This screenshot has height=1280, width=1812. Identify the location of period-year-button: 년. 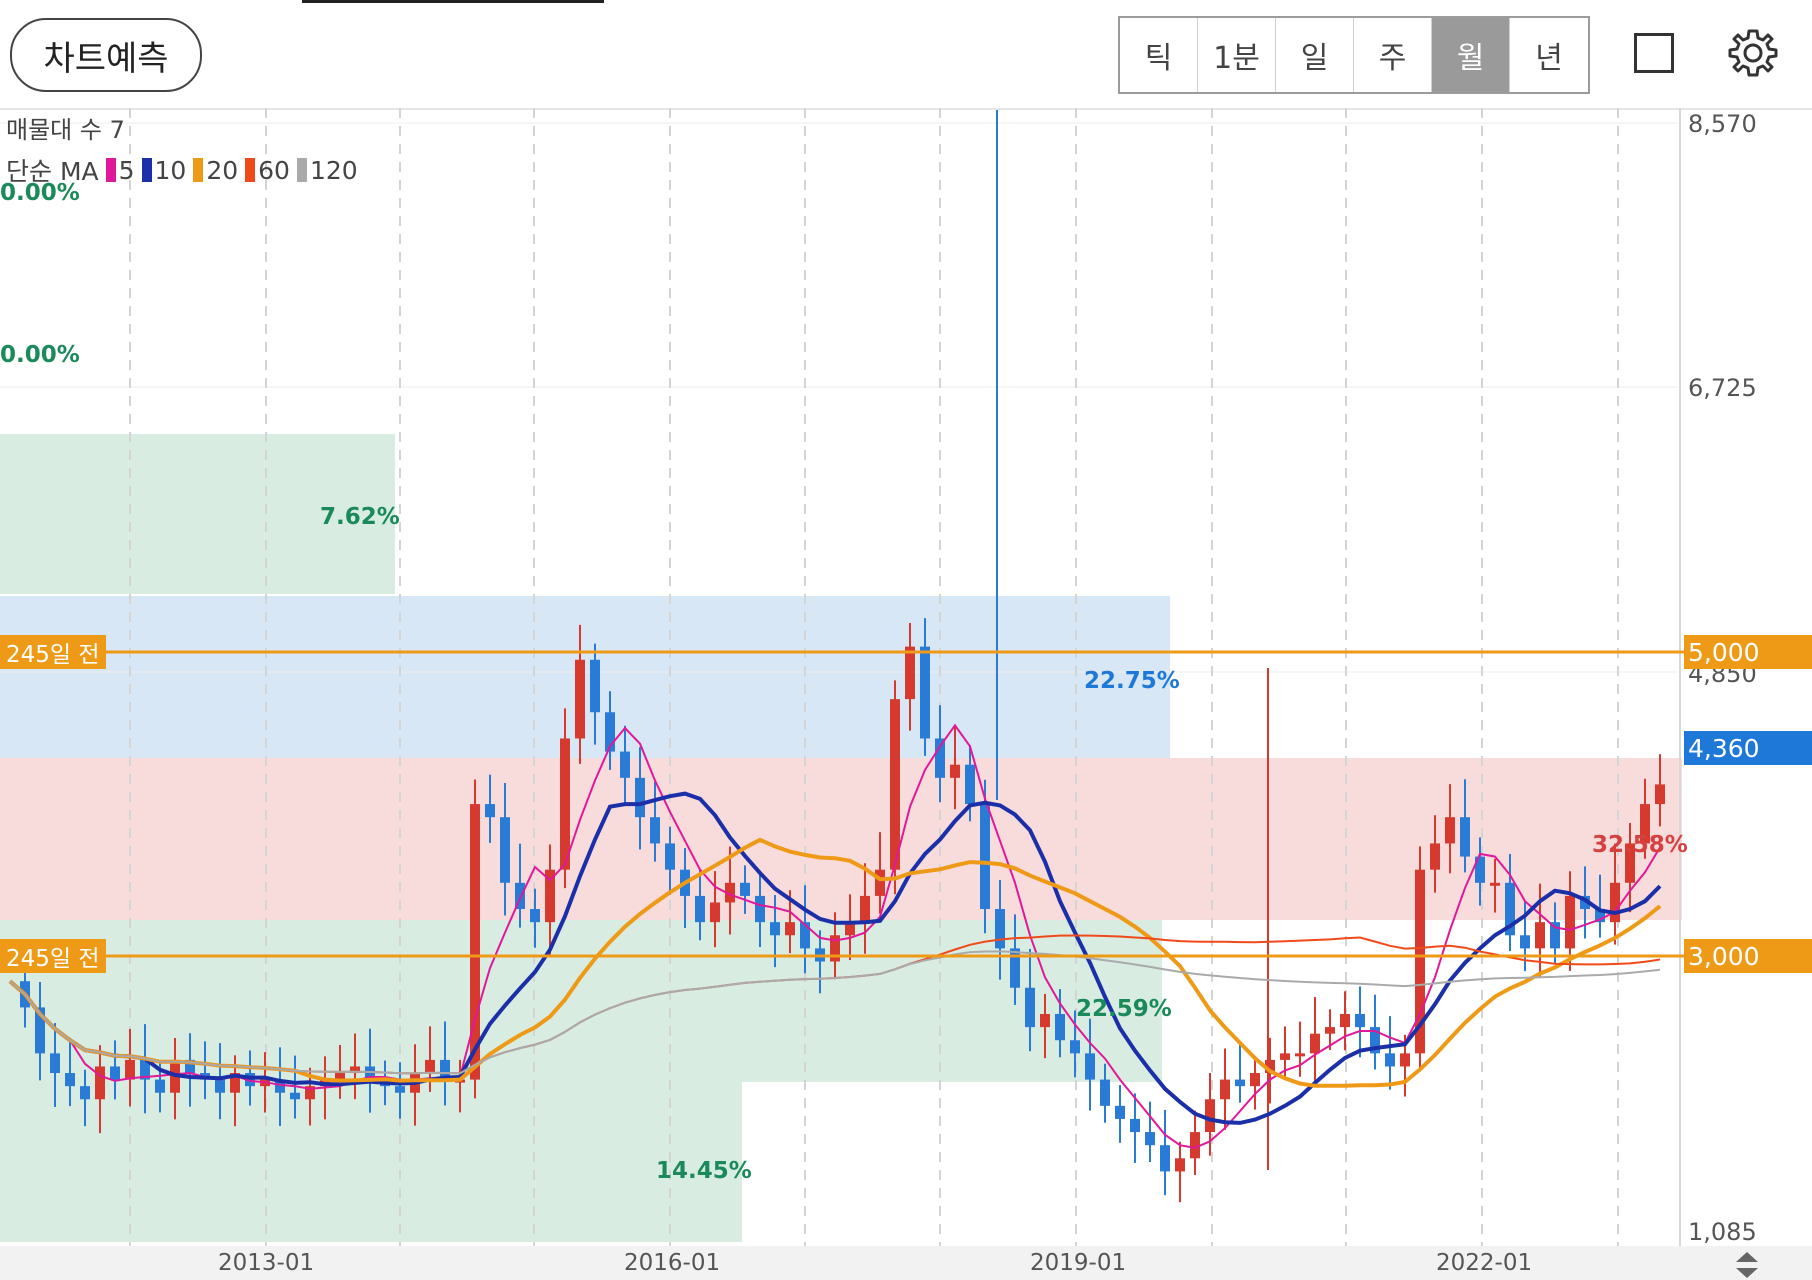
(1549, 55).